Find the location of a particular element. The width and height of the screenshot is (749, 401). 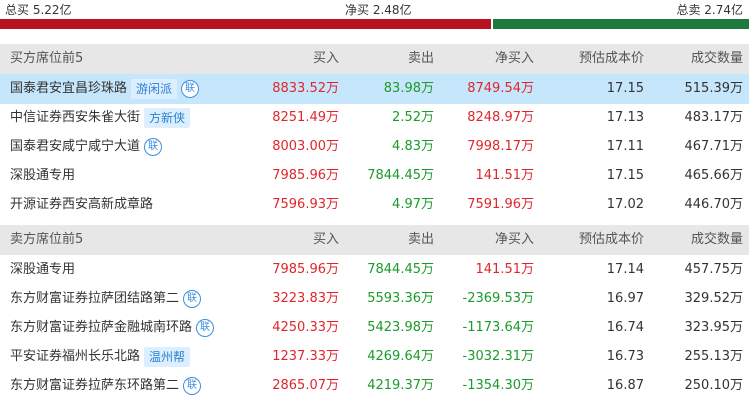

total-buy-label: 总买 5.22亿 is located at coordinates (38, 10).